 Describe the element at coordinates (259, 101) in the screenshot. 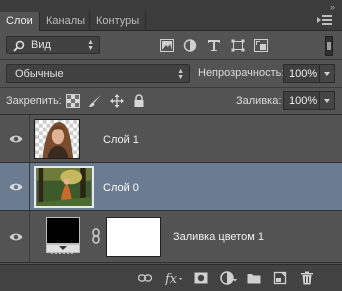

I see `fill-label: Заливка:` at that location.